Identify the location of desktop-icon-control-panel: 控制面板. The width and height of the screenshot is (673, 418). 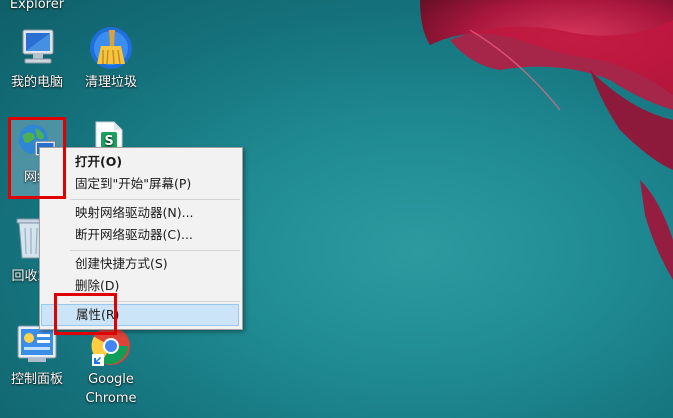
(37, 355).